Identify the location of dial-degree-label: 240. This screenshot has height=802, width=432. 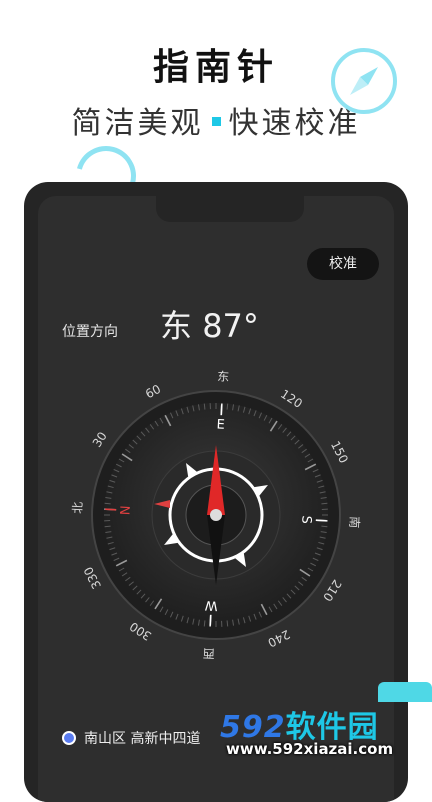
(278, 638).